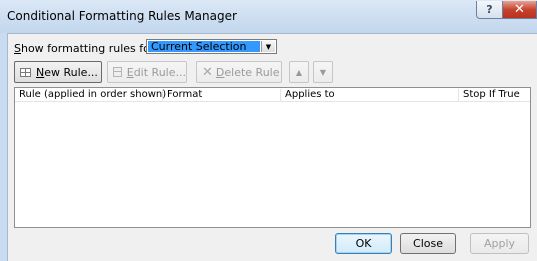  I want to click on column-header-stop-if-true: Stop If True, so click(494, 95).